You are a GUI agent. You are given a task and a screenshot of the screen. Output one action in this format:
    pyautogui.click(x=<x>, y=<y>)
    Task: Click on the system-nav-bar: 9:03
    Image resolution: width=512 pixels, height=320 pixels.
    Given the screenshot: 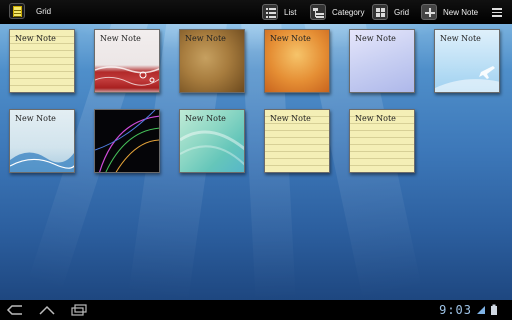 What is the action you would take?
    pyautogui.click(x=256, y=310)
    